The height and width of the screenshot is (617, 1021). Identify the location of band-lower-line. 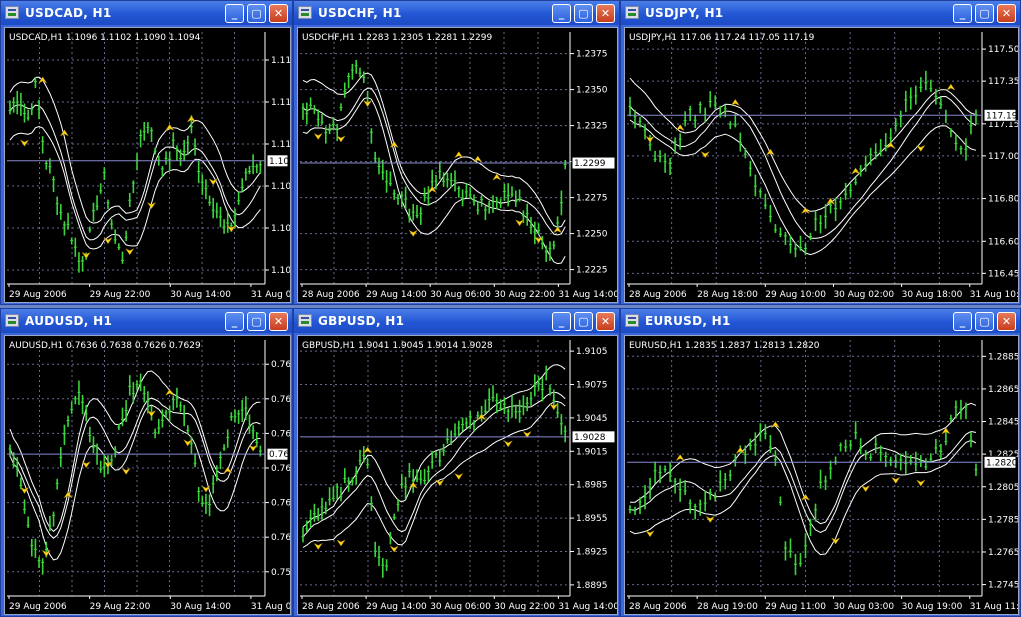
(135, 187).